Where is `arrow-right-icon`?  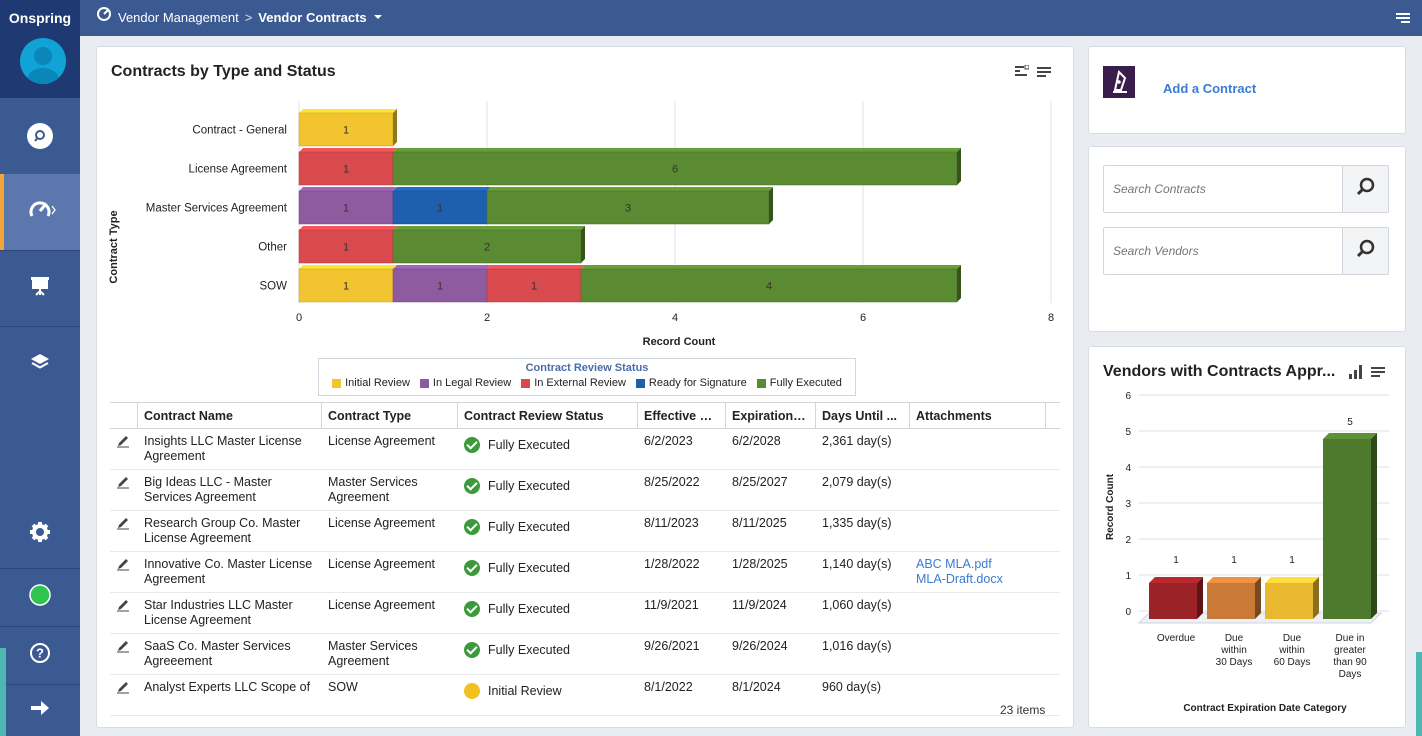 arrow-right-icon is located at coordinates (40, 710).